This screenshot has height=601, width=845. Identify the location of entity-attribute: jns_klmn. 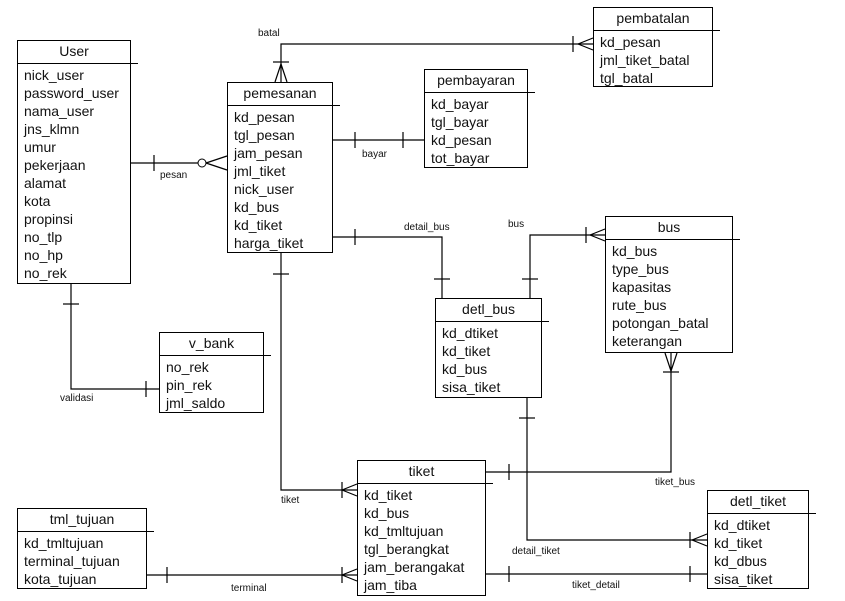
(52, 129).